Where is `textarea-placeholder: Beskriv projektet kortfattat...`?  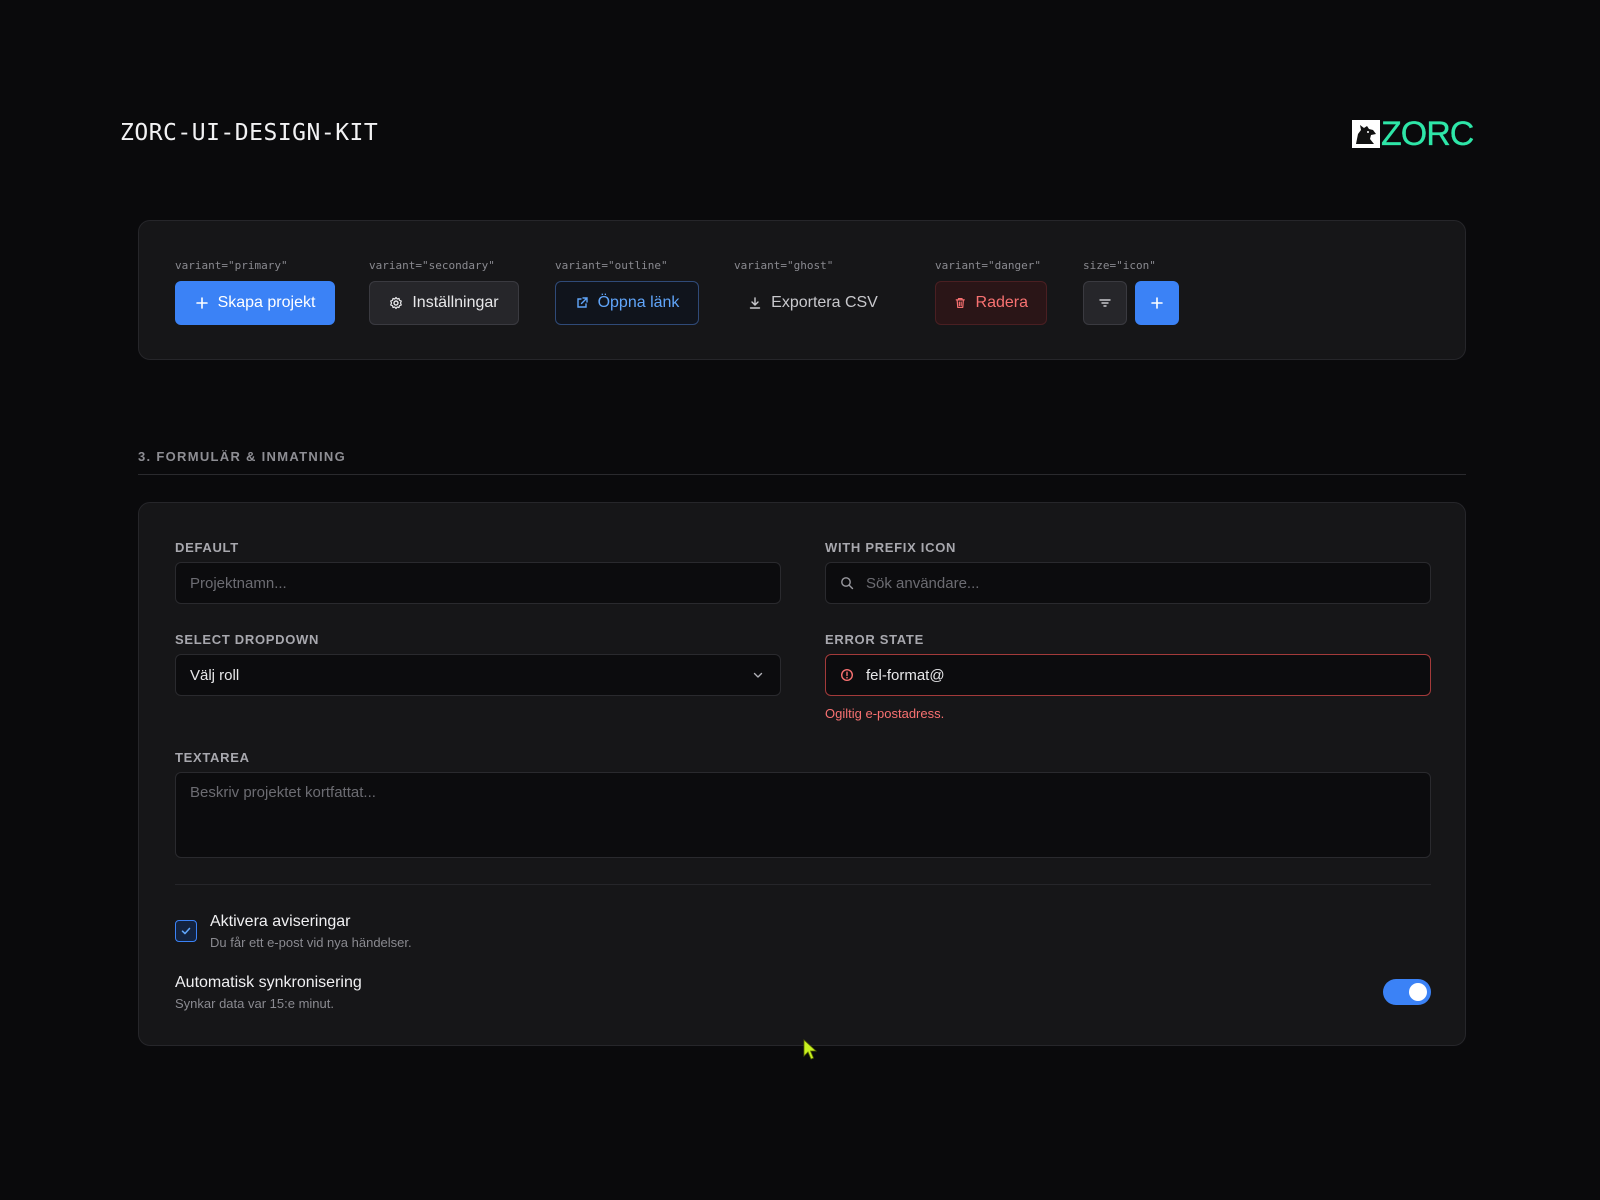
textarea-placeholder: Beskriv projektet kortfattat... is located at coordinates (283, 792).